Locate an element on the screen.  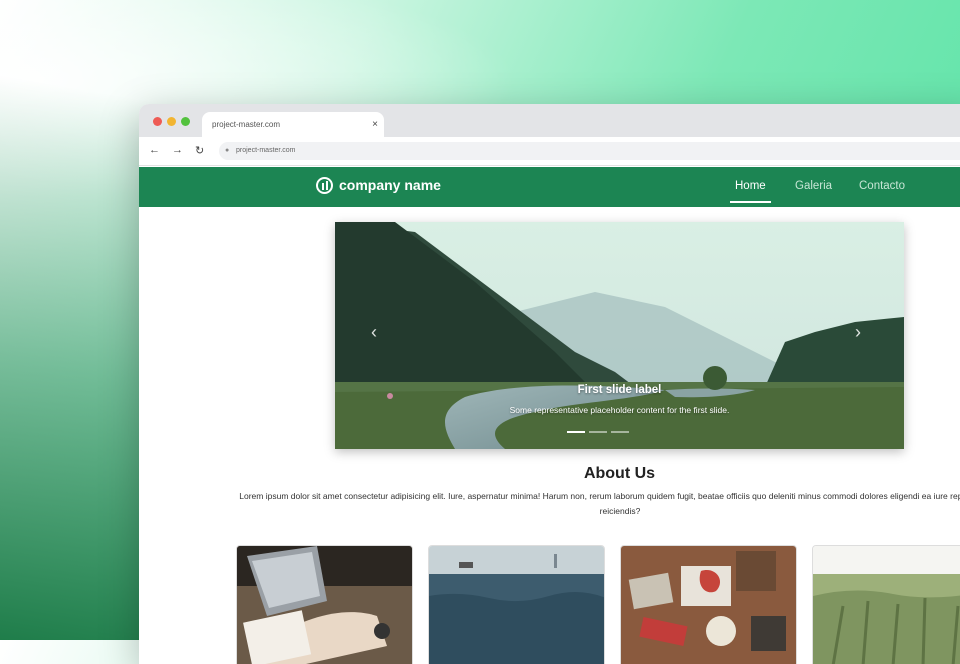
gallery-card-wheat is located at coordinates (886, 604).